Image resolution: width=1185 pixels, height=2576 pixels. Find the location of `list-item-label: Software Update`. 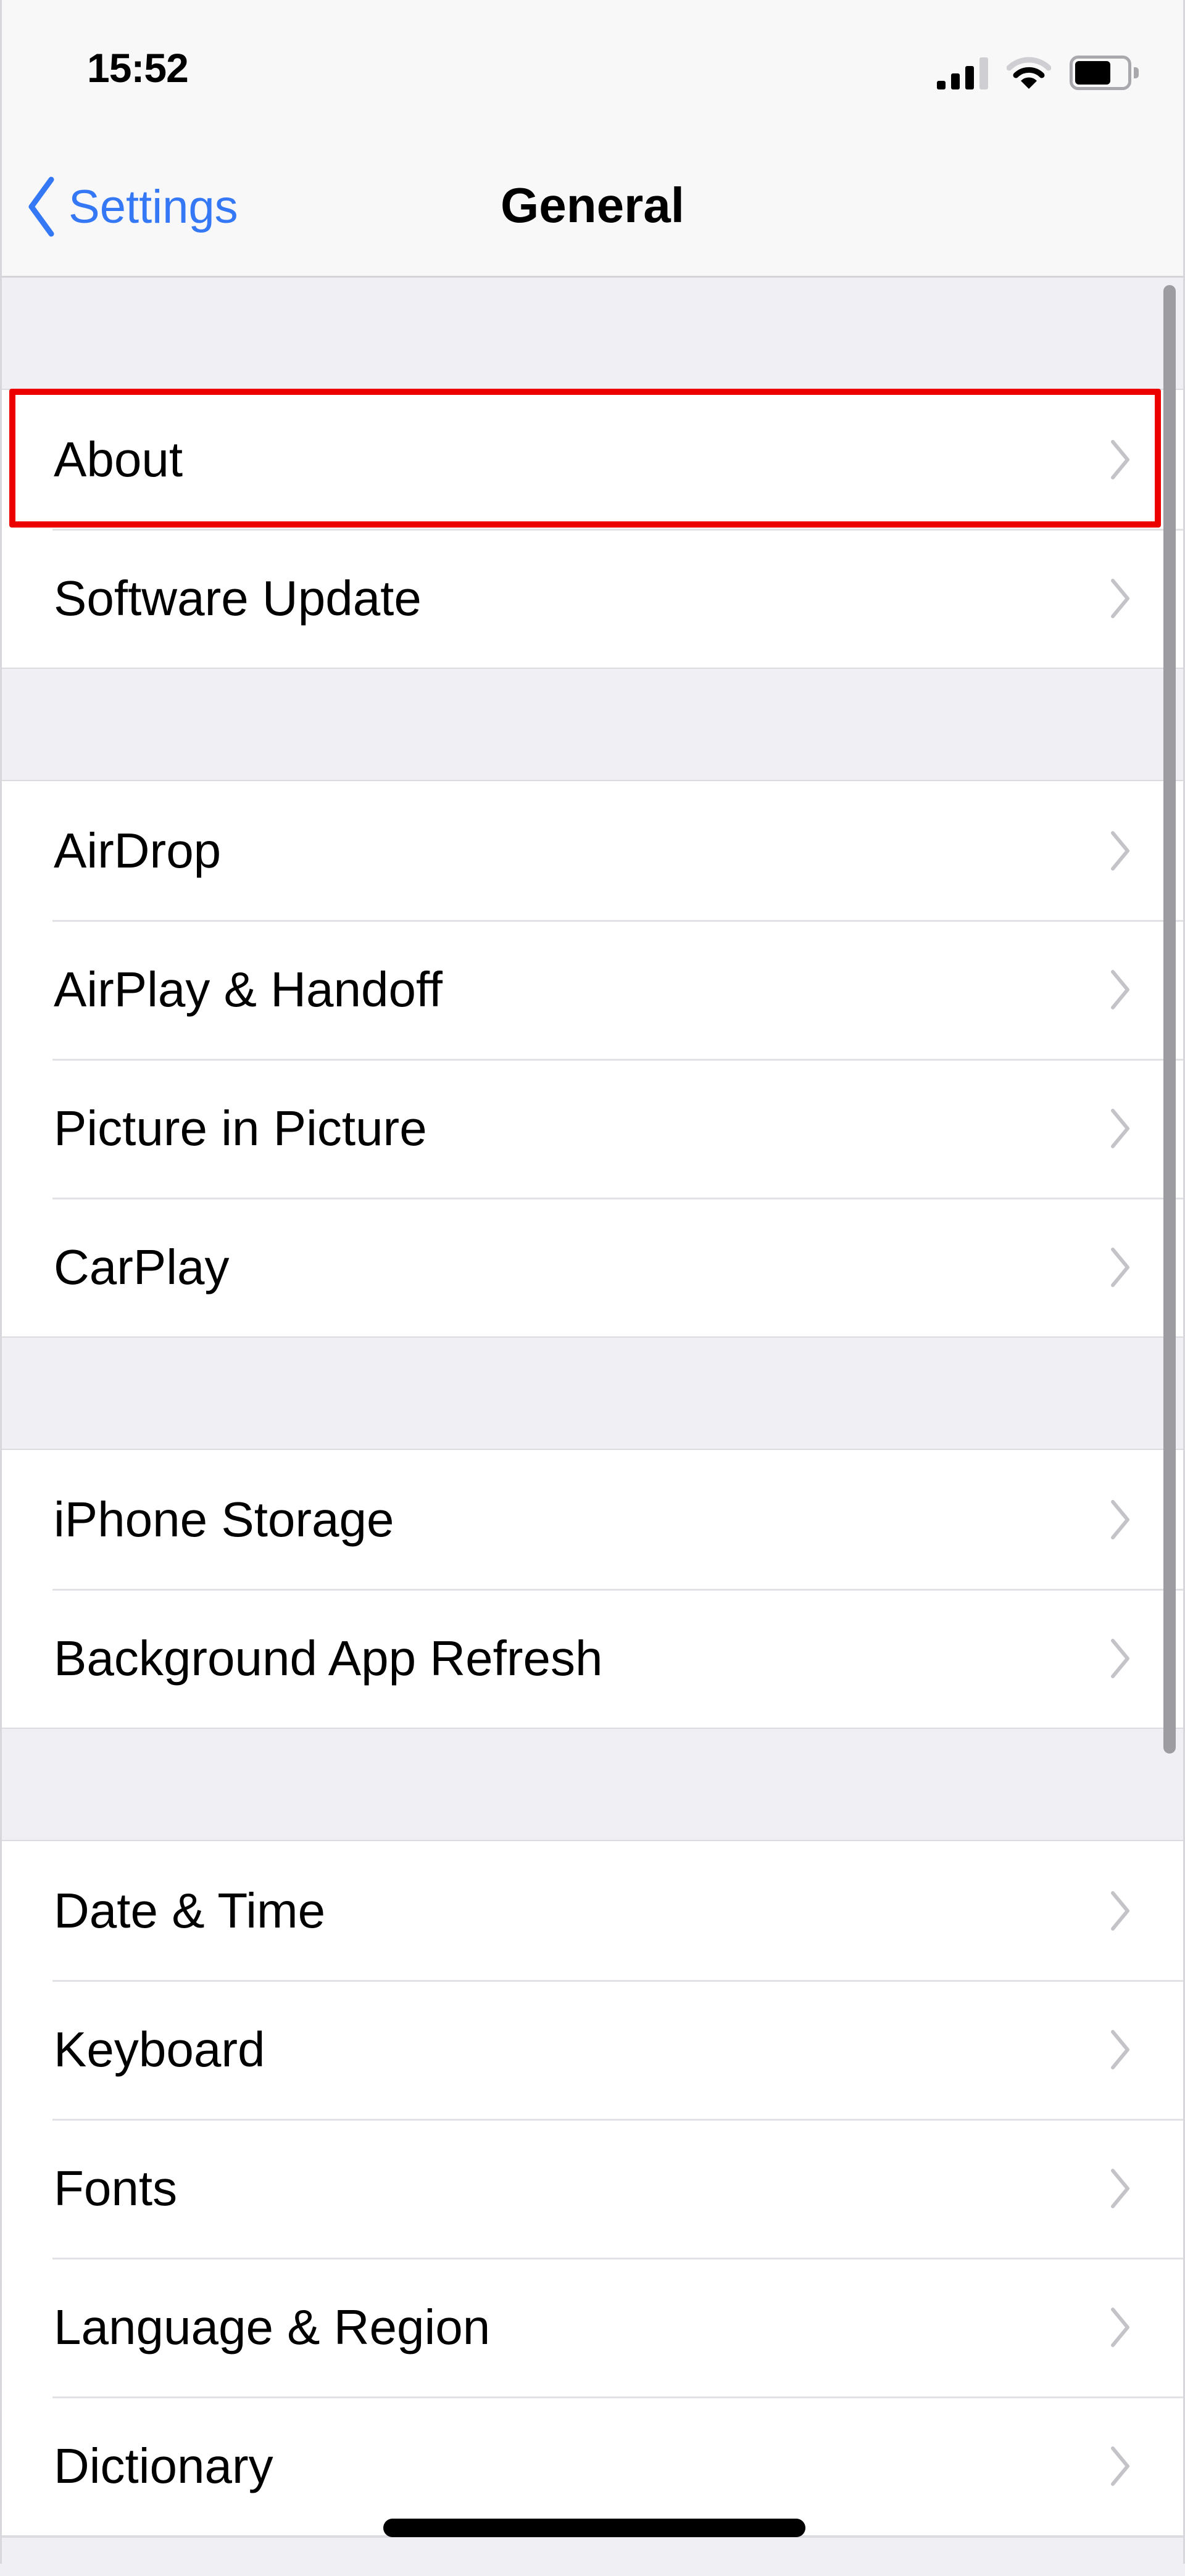

list-item-label: Software Update is located at coordinates (238, 598).